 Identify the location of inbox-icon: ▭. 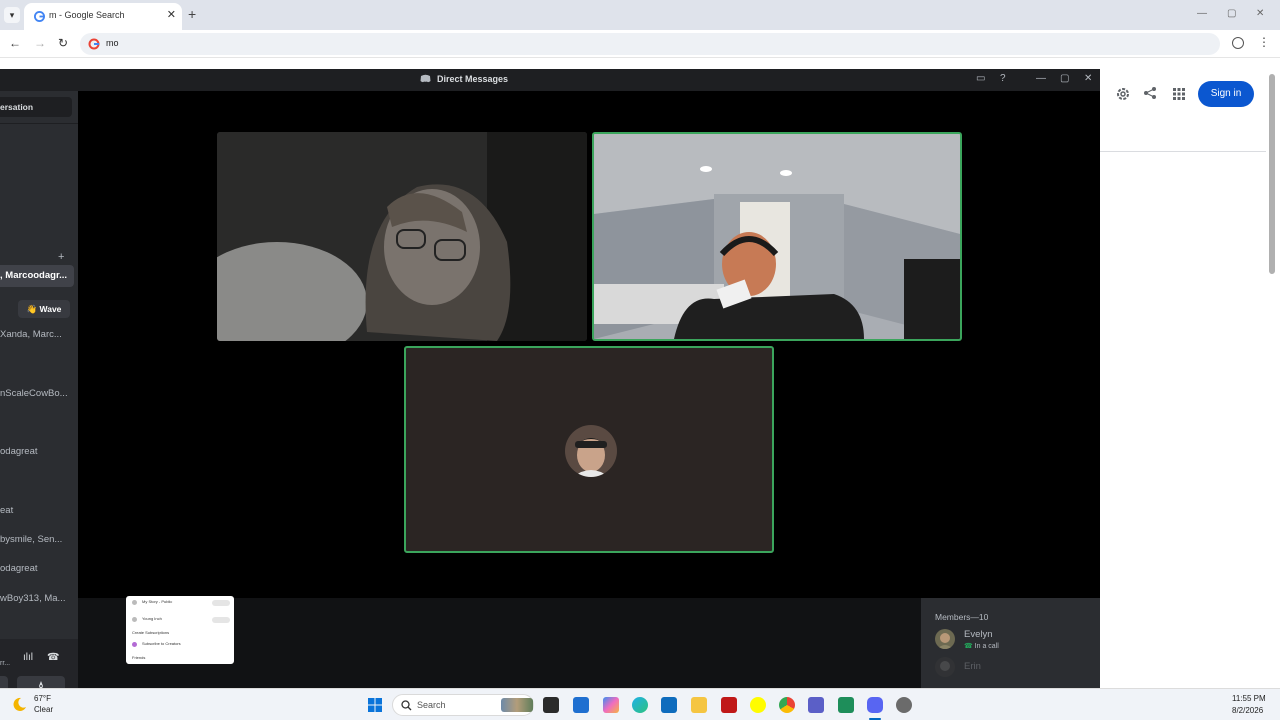
(980, 78).